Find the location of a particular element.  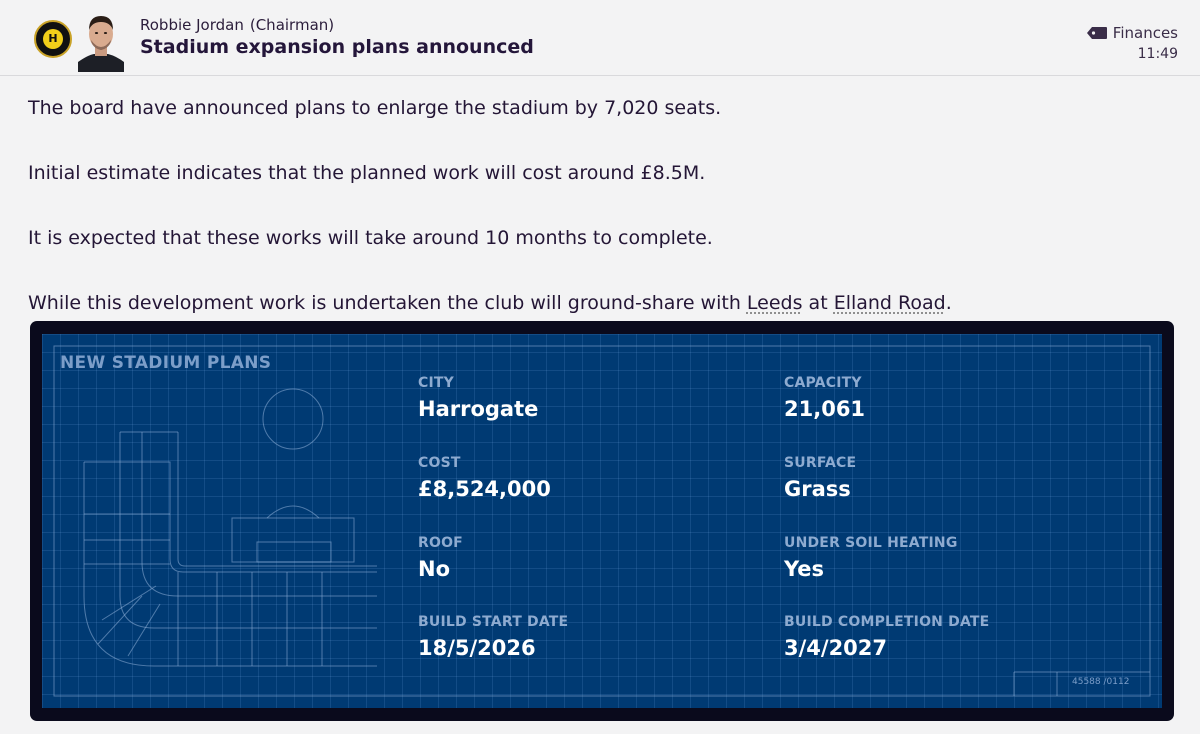

build-completion-value: 3/4/2027 is located at coordinates (836, 648).